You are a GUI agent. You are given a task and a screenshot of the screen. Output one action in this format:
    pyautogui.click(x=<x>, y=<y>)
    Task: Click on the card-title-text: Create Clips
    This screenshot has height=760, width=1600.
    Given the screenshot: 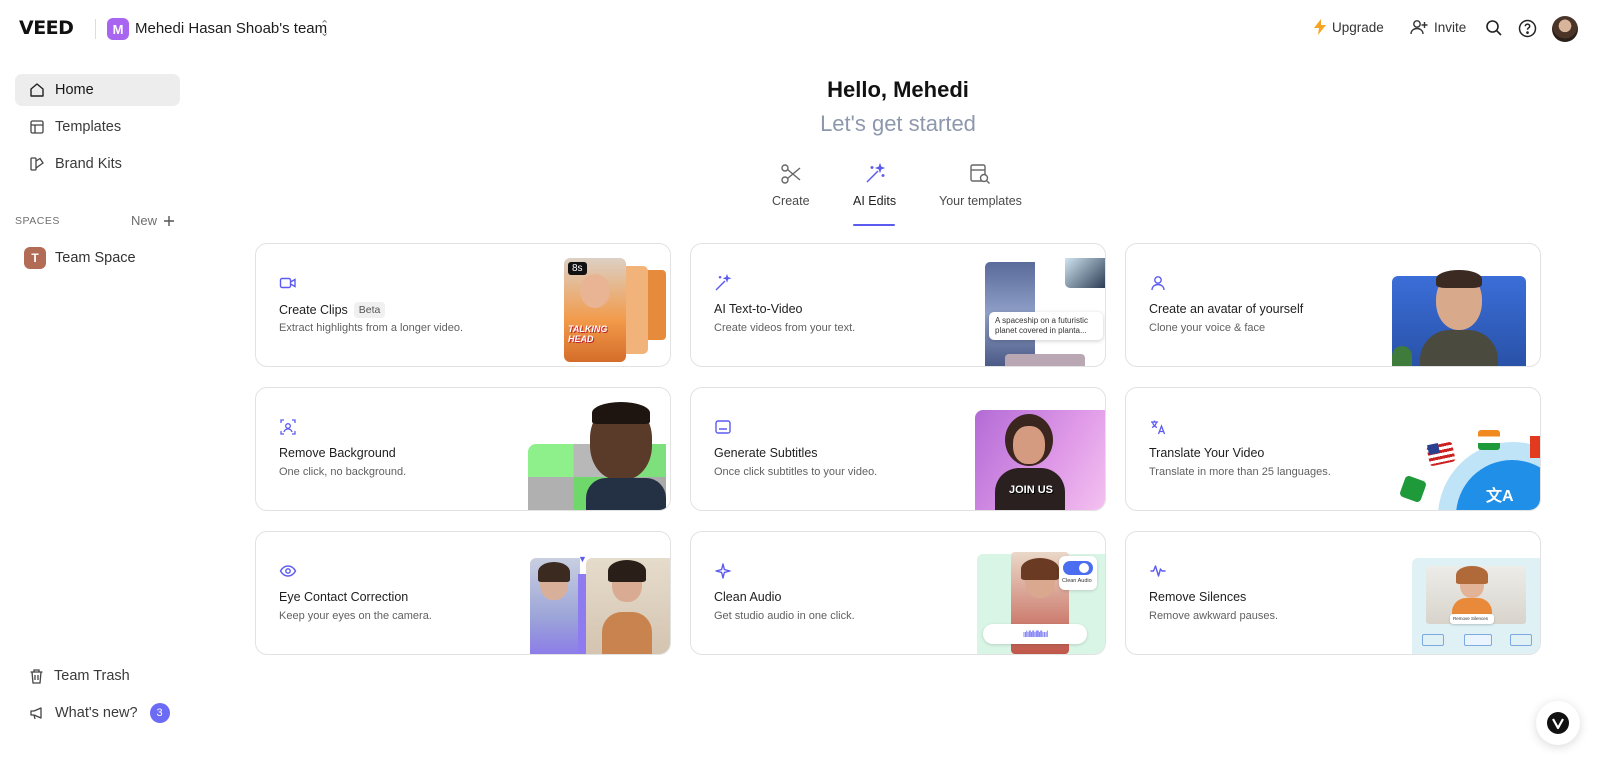 What is the action you would take?
    pyautogui.click(x=313, y=310)
    